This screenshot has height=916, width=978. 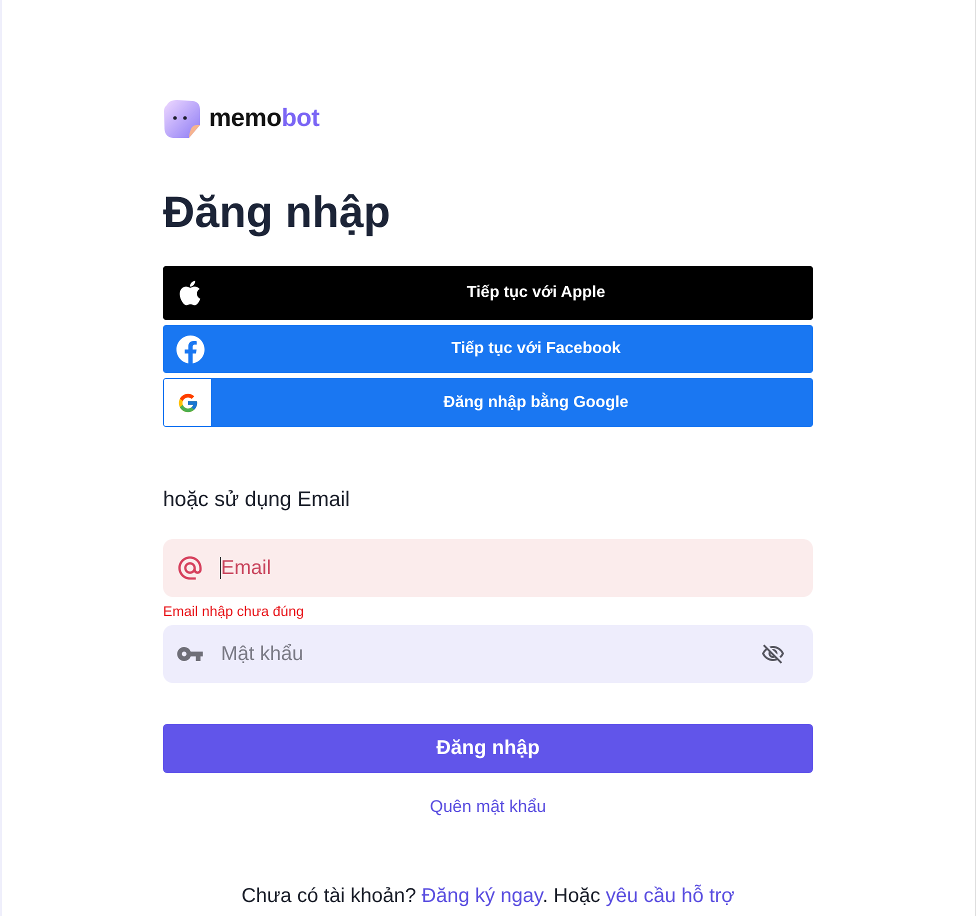 I want to click on facebook-sign-in-button: Tiếp tục với Facebook, so click(x=488, y=349).